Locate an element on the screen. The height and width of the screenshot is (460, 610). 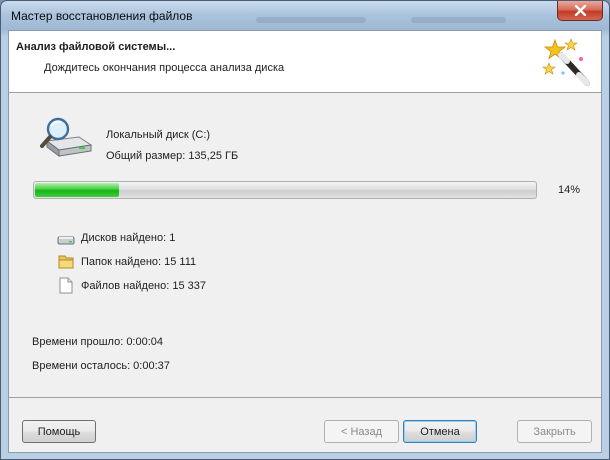
folders-found: Папок найдено: 15 111 is located at coordinates (139, 262).